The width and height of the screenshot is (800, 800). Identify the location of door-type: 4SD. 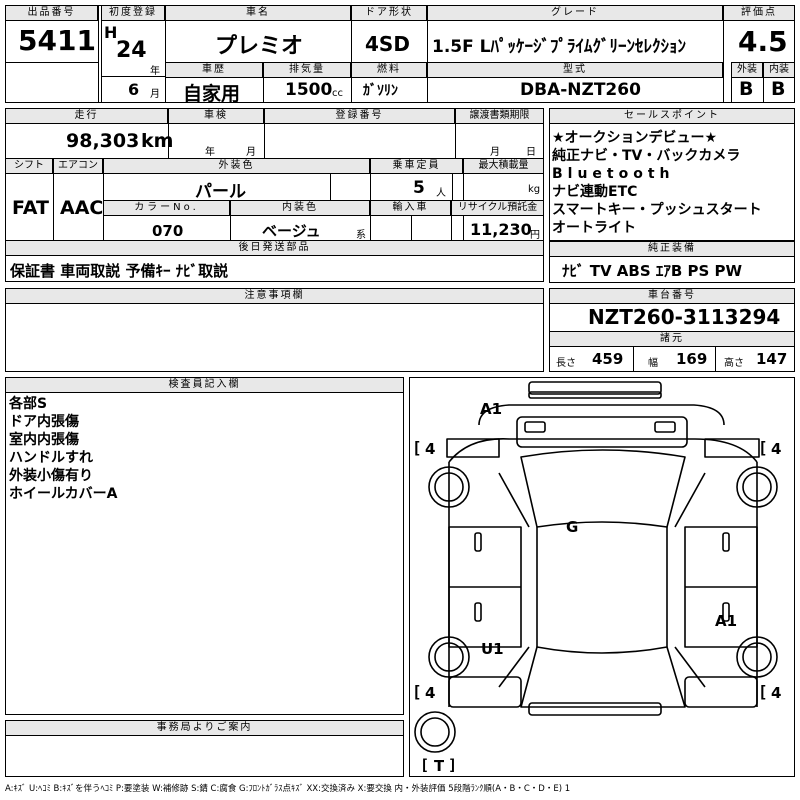
(387, 44).